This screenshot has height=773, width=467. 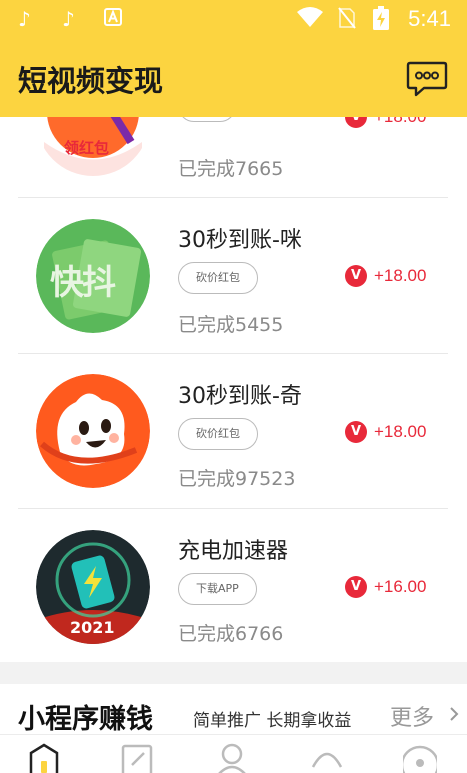 I want to click on profile-icon, so click(x=232, y=758).